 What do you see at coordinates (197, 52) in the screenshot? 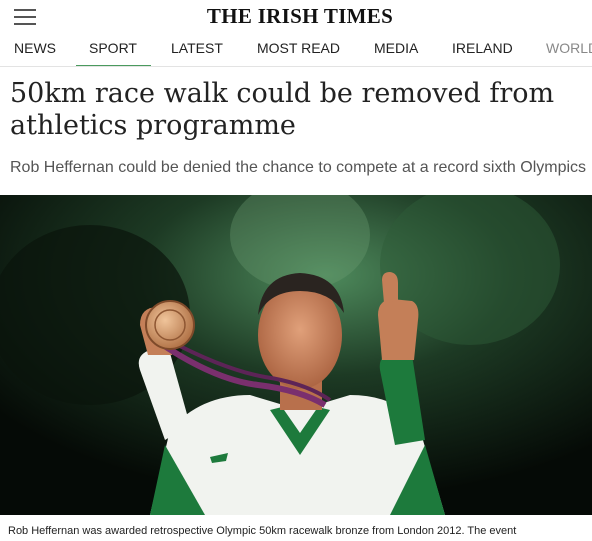
I see `nav-item-latest: LATEST` at bounding box center [197, 52].